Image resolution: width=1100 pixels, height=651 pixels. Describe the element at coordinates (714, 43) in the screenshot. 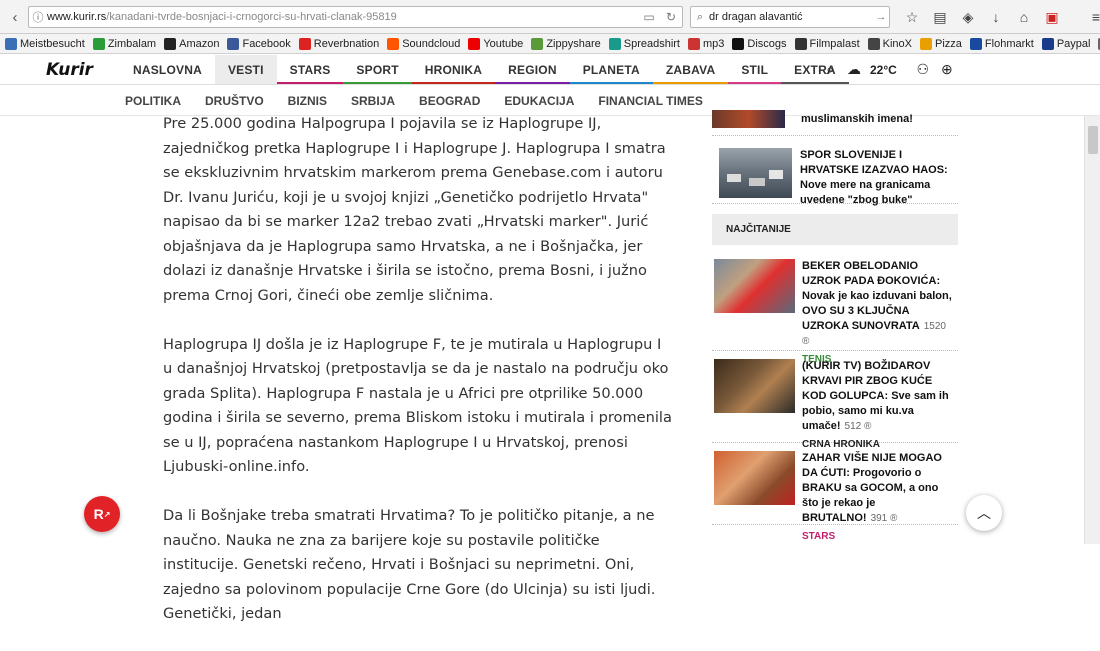

I see `bookmark-label: mp3` at that location.